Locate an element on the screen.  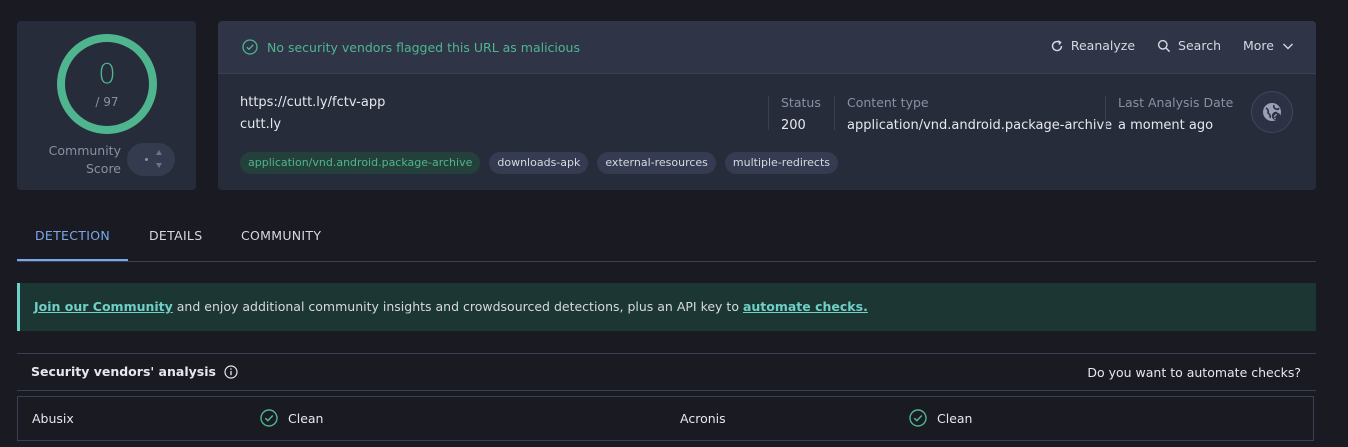
reanalyze-button: Reanalyze is located at coordinates (1092, 45).